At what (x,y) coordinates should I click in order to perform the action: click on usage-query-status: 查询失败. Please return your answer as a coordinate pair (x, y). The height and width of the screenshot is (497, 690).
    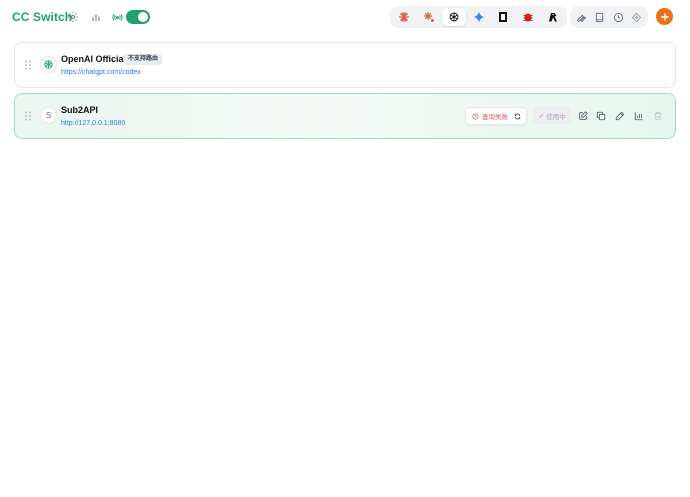
    Looking at the image, I should click on (496, 116).